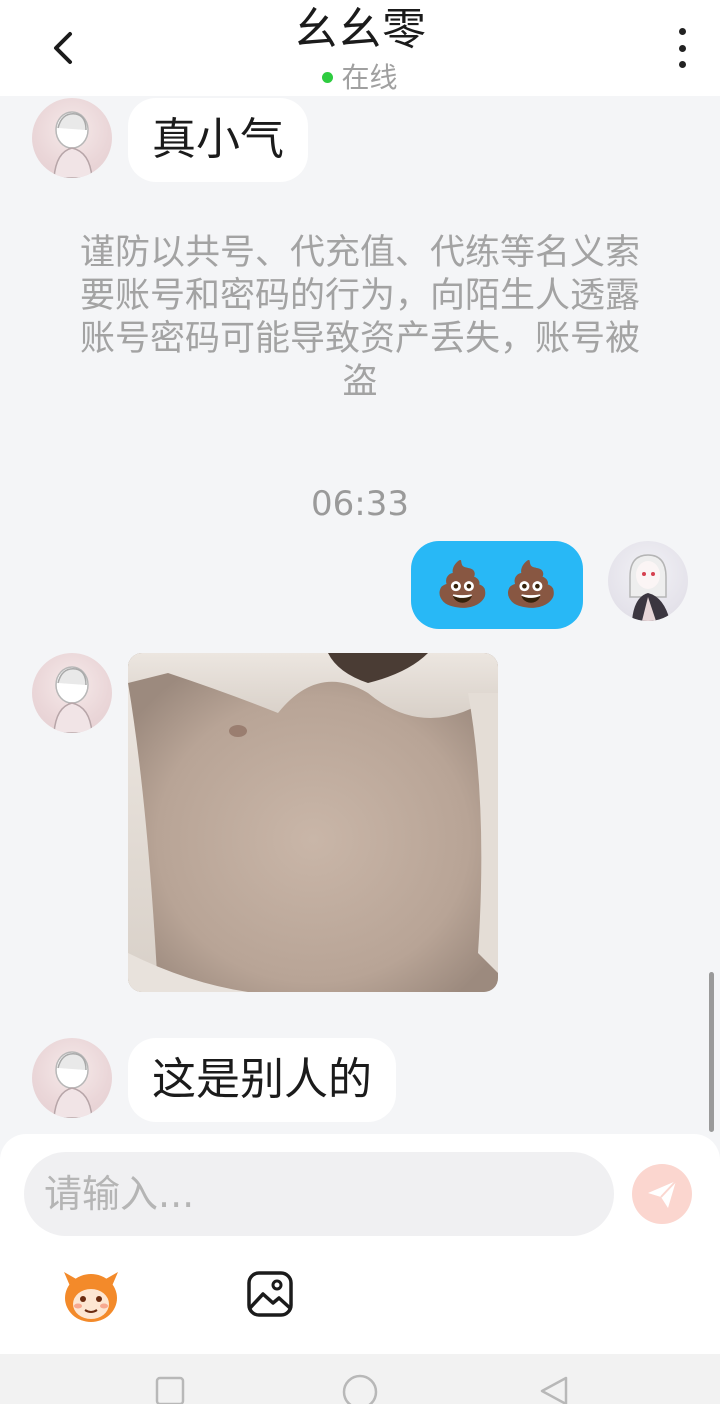 The height and width of the screenshot is (1404, 720). I want to click on system-back-button, so click(554, 1390).